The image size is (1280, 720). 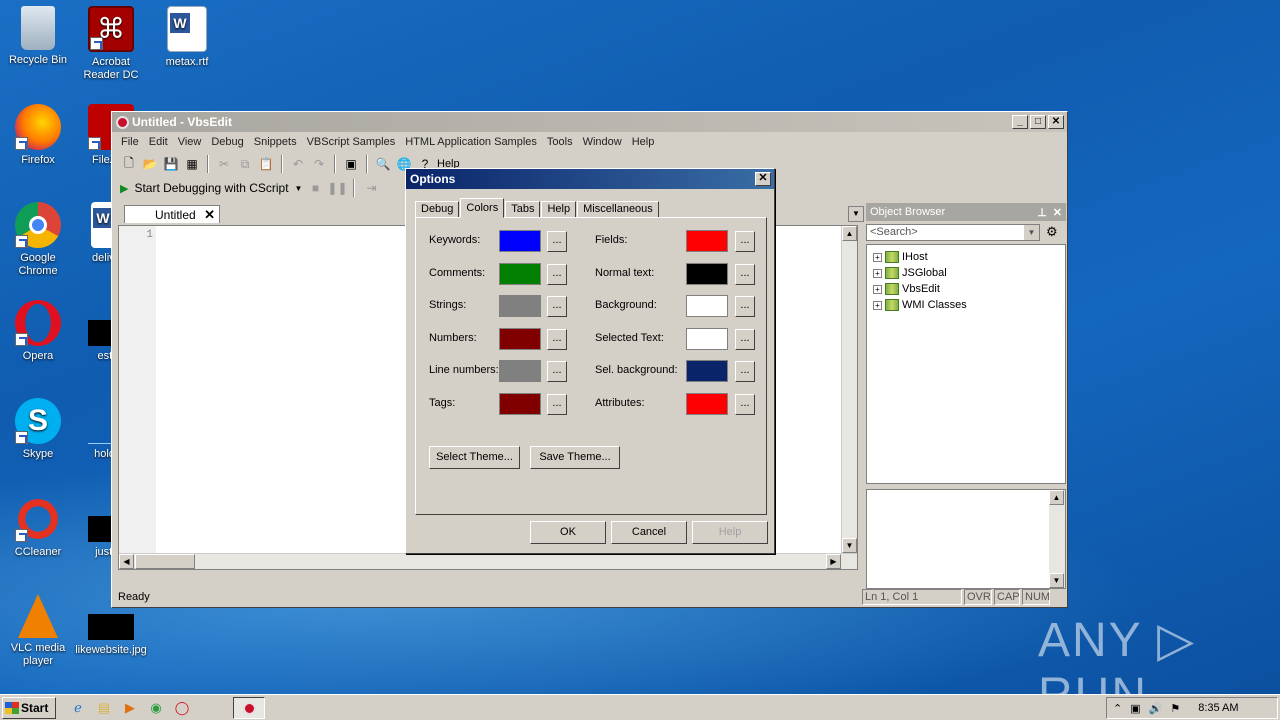 I want to click on media-player-icon: ▶, so click(x=130, y=708).